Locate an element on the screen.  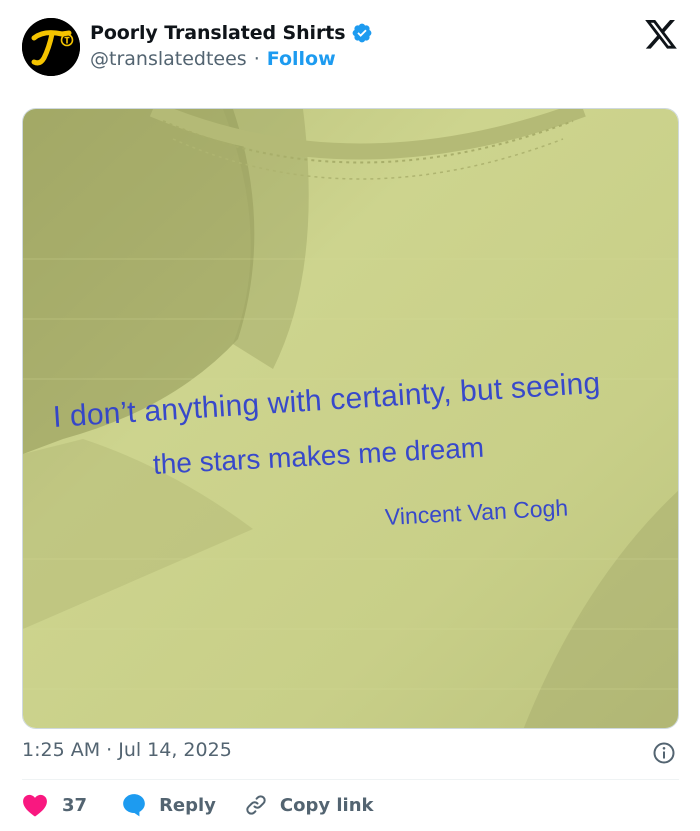
info-icon is located at coordinates (664, 753).